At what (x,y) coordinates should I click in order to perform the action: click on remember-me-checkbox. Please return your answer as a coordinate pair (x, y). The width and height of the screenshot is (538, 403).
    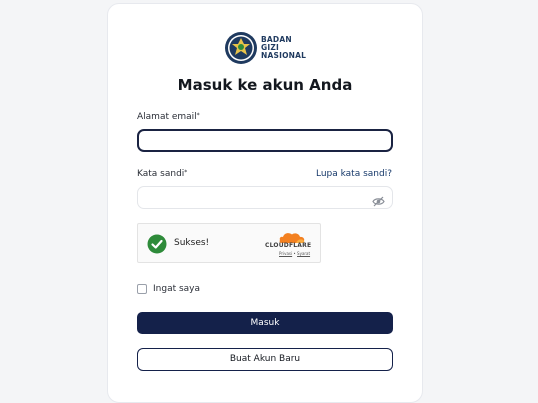
    Looking at the image, I should click on (142, 289).